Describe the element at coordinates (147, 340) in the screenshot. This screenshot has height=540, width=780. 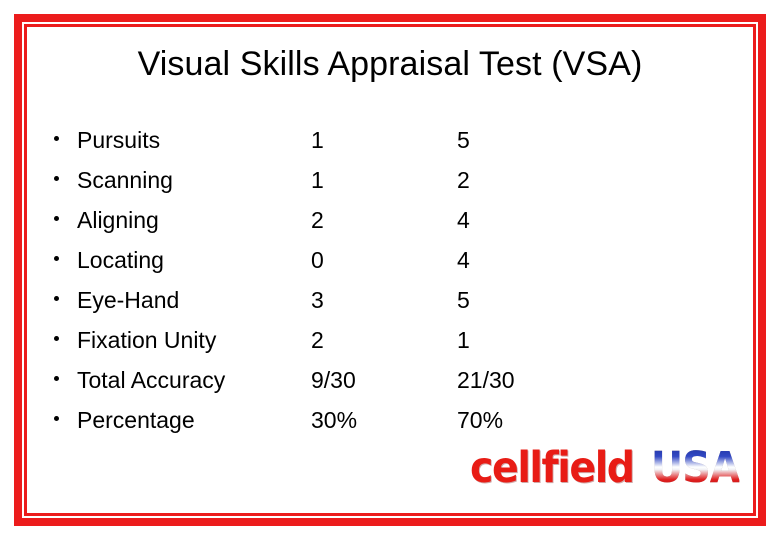
I see `row-label: Fixation Unity` at that location.